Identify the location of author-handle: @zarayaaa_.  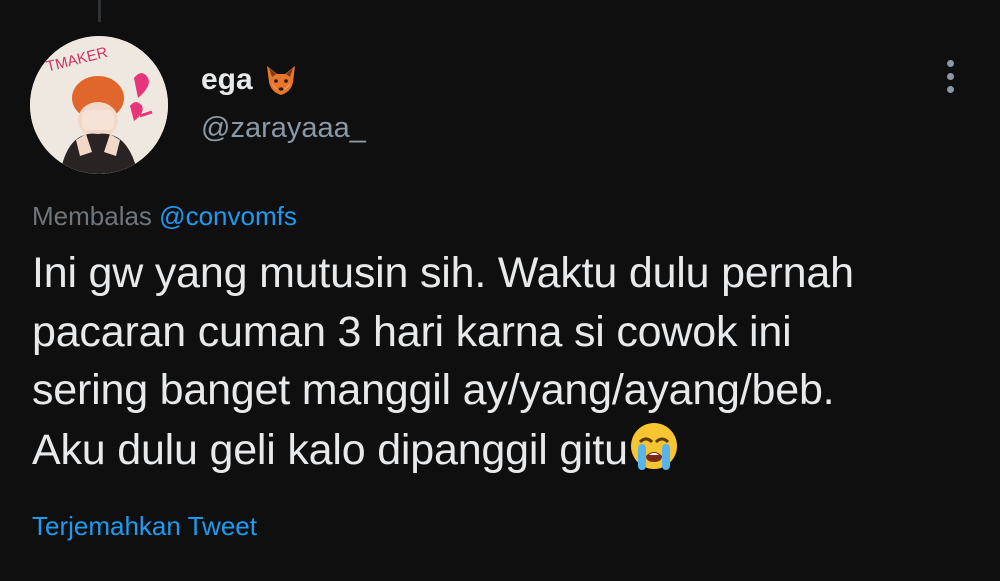
(283, 128).